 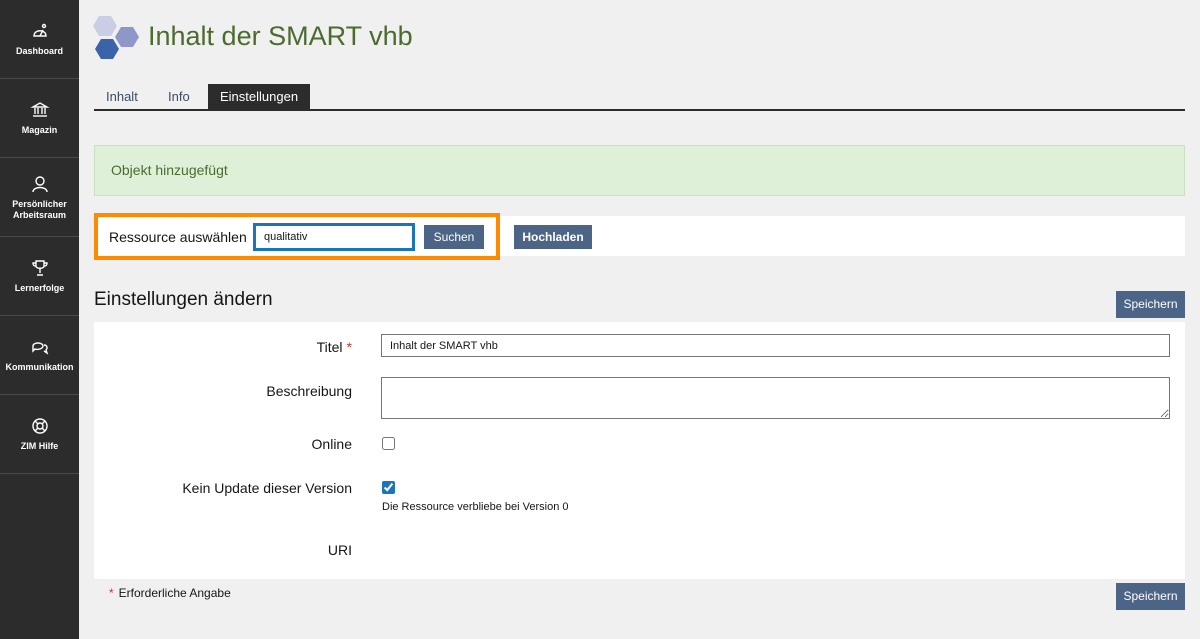 I want to click on sidebar-item-label: Lernerfolge, so click(x=39, y=288).